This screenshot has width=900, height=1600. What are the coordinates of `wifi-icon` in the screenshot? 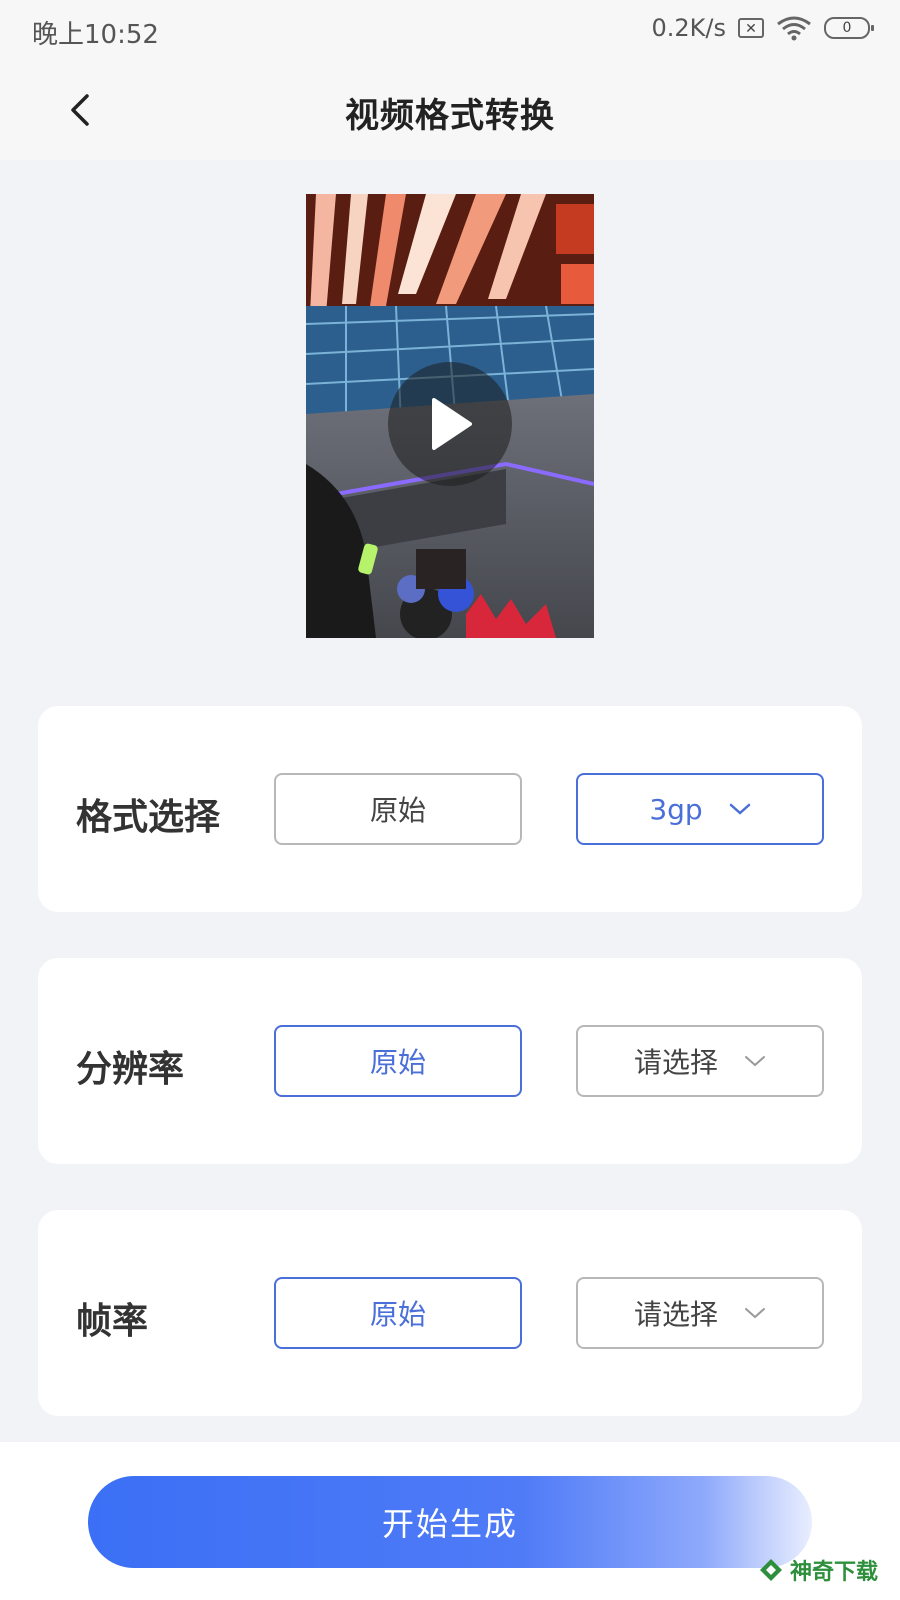 It's located at (794, 28).